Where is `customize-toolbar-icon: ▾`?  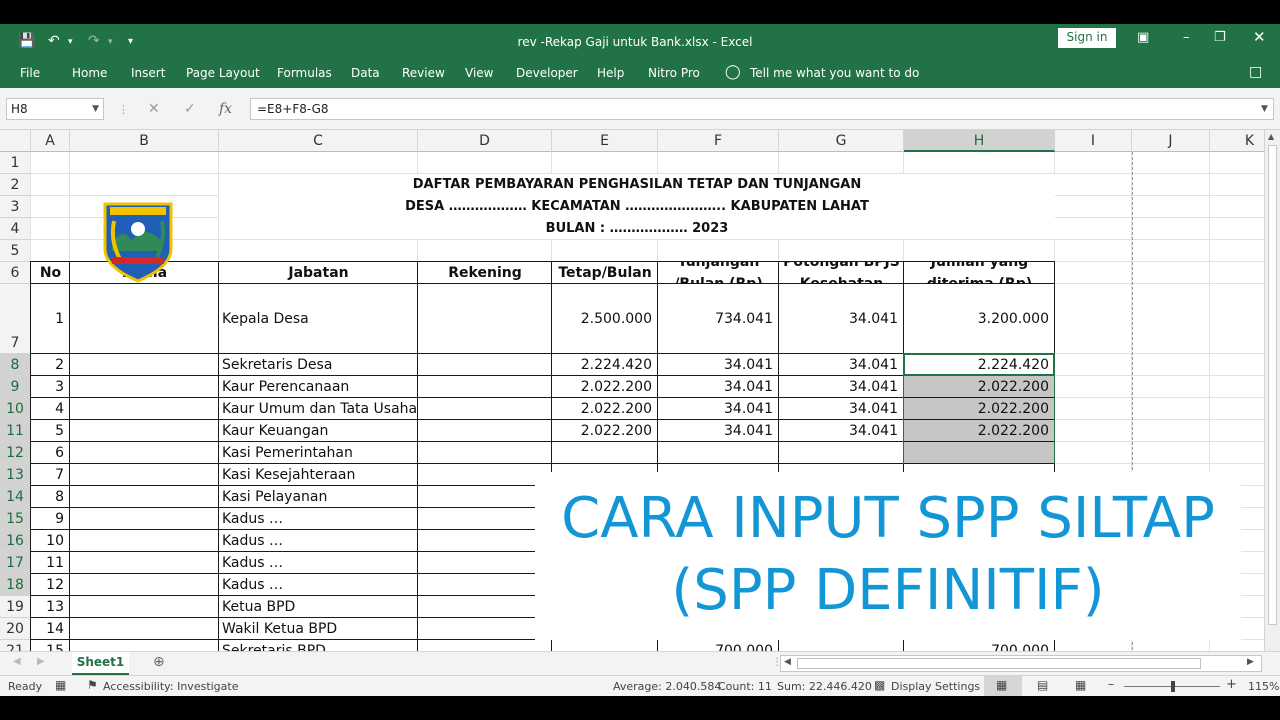 customize-toolbar-icon: ▾ is located at coordinates (130, 41).